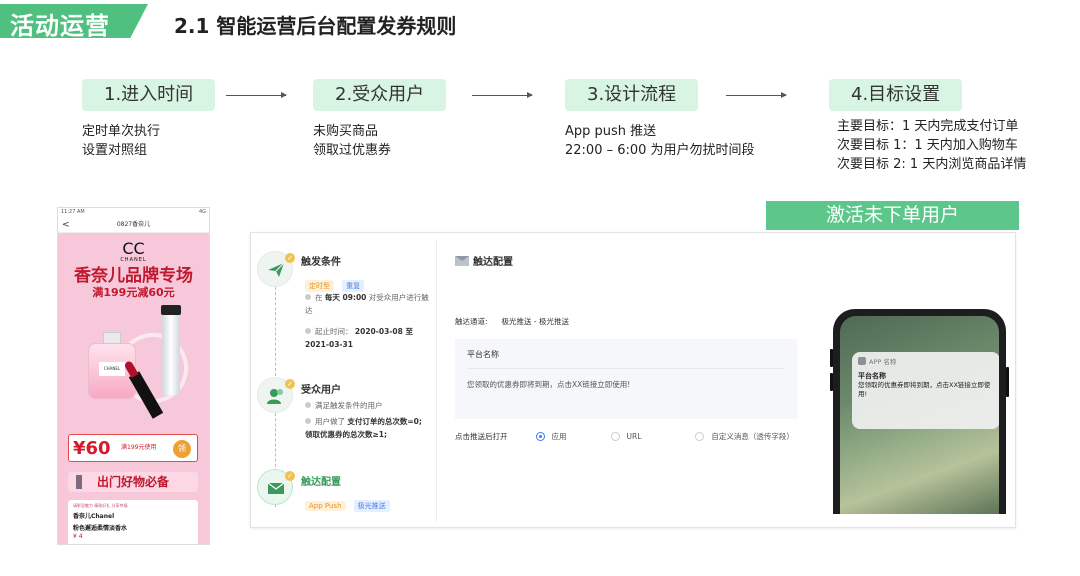 The height and width of the screenshot is (576, 1080). What do you see at coordinates (744, 436) in the screenshot?
I see `radio-custom-message: 自定义消息（透传字段）` at bounding box center [744, 436].